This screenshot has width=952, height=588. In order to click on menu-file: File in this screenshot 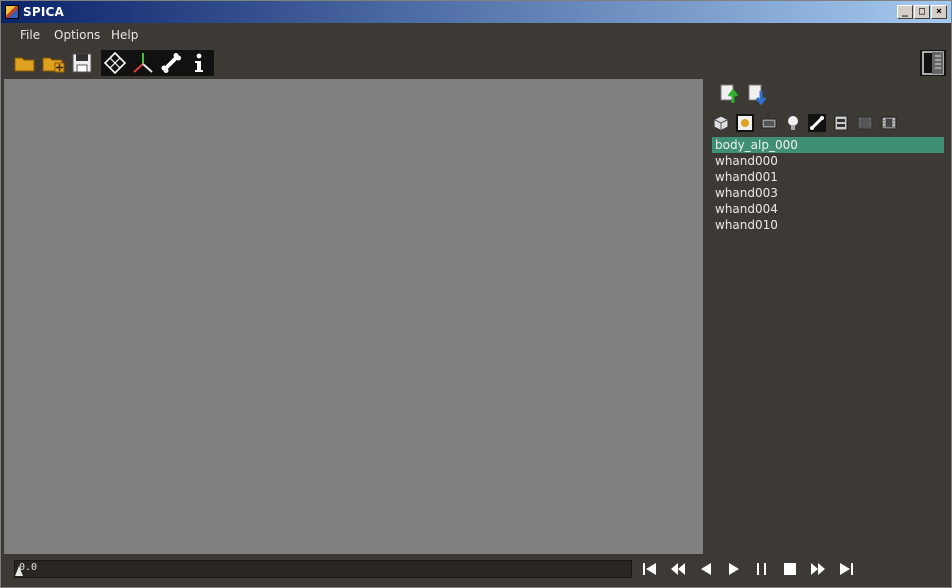, I will do `click(30, 35)`.